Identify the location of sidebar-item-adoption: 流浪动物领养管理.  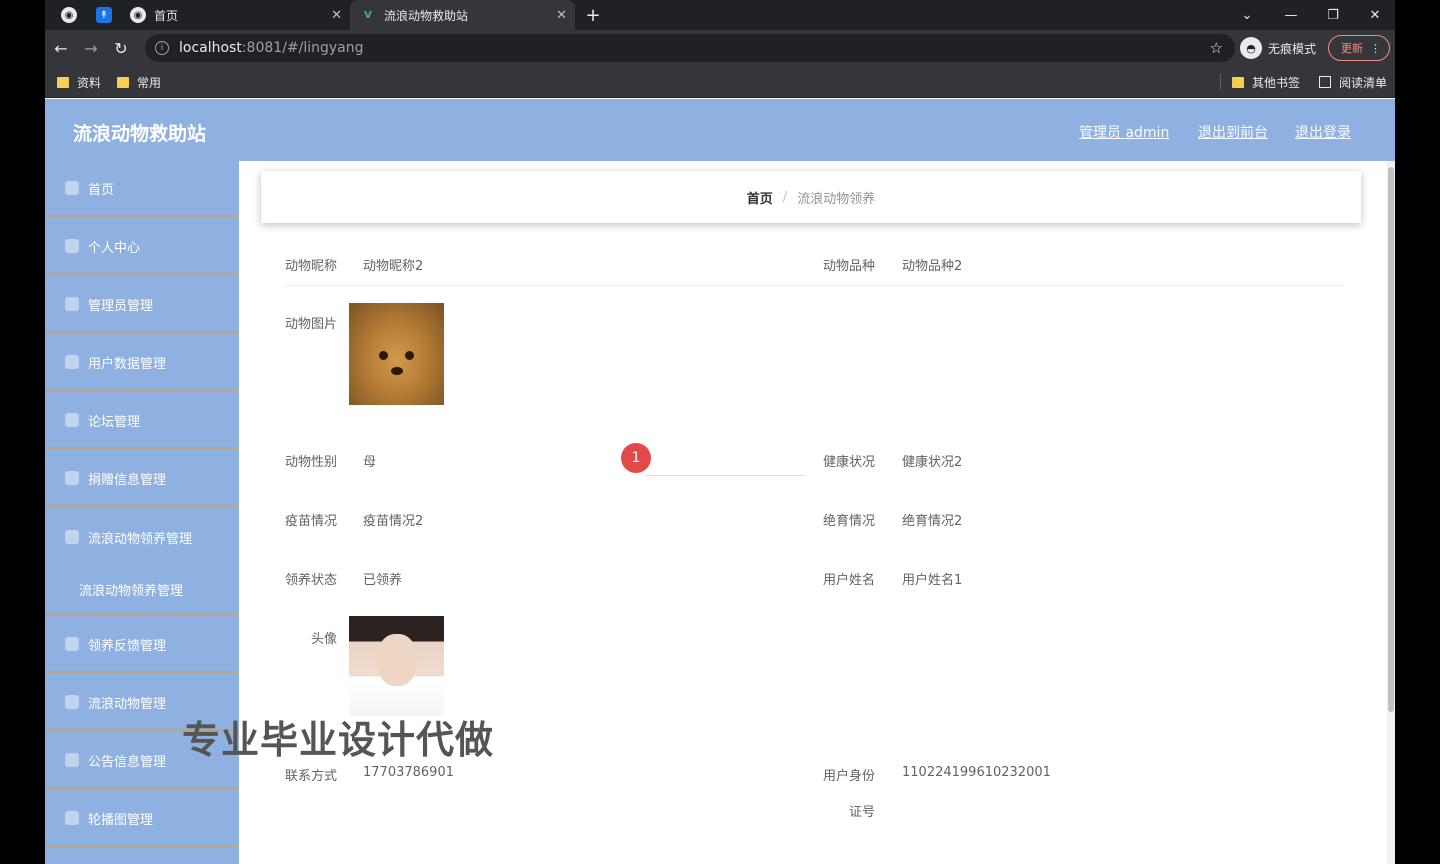
(142, 537).